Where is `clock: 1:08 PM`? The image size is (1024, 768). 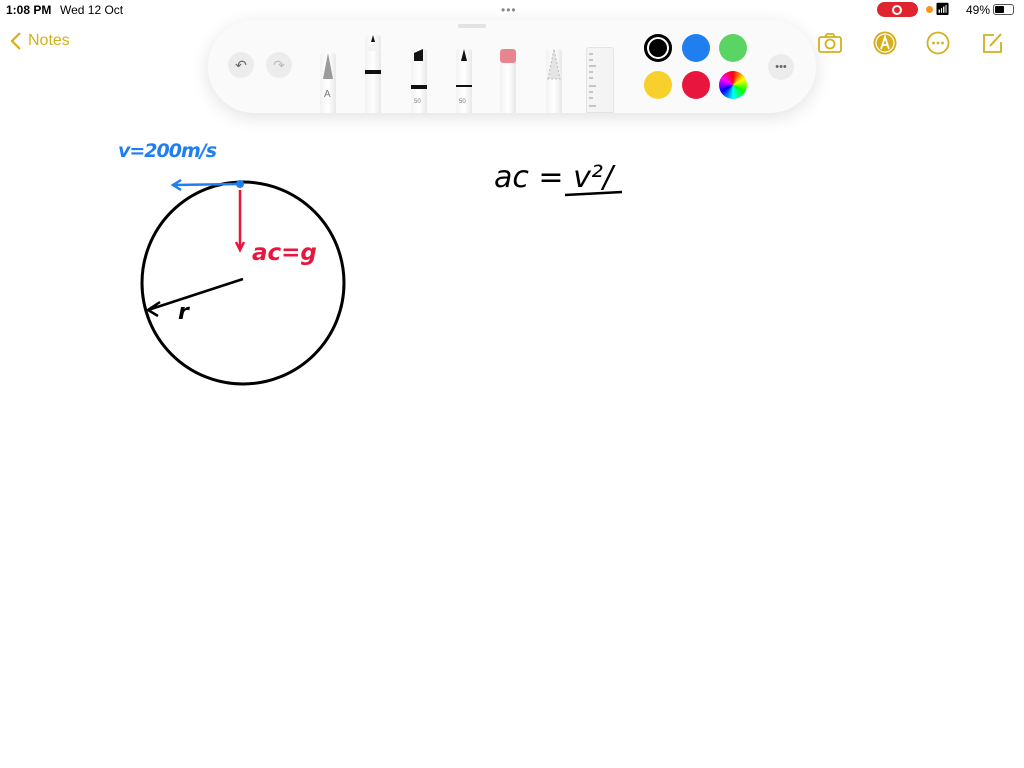 clock: 1:08 PM is located at coordinates (29, 10).